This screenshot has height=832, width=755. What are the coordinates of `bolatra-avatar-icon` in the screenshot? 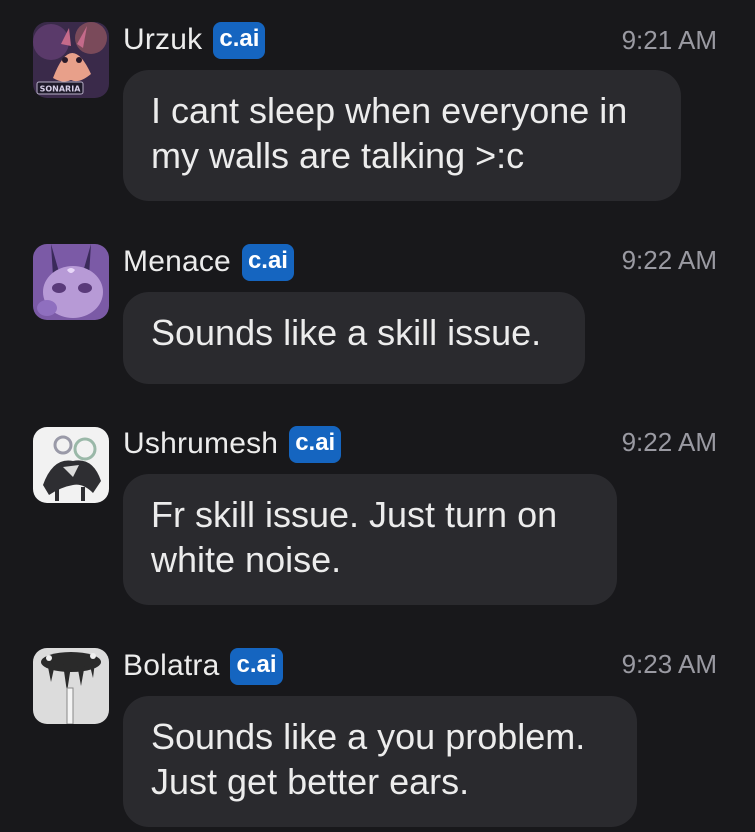 It's located at (71, 686).